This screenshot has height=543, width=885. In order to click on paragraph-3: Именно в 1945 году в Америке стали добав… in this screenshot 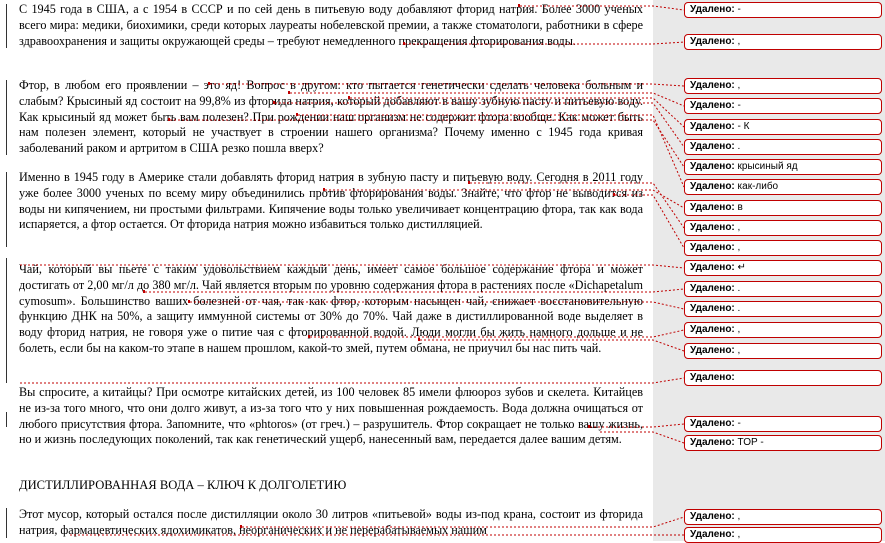, I will do `click(331, 201)`.